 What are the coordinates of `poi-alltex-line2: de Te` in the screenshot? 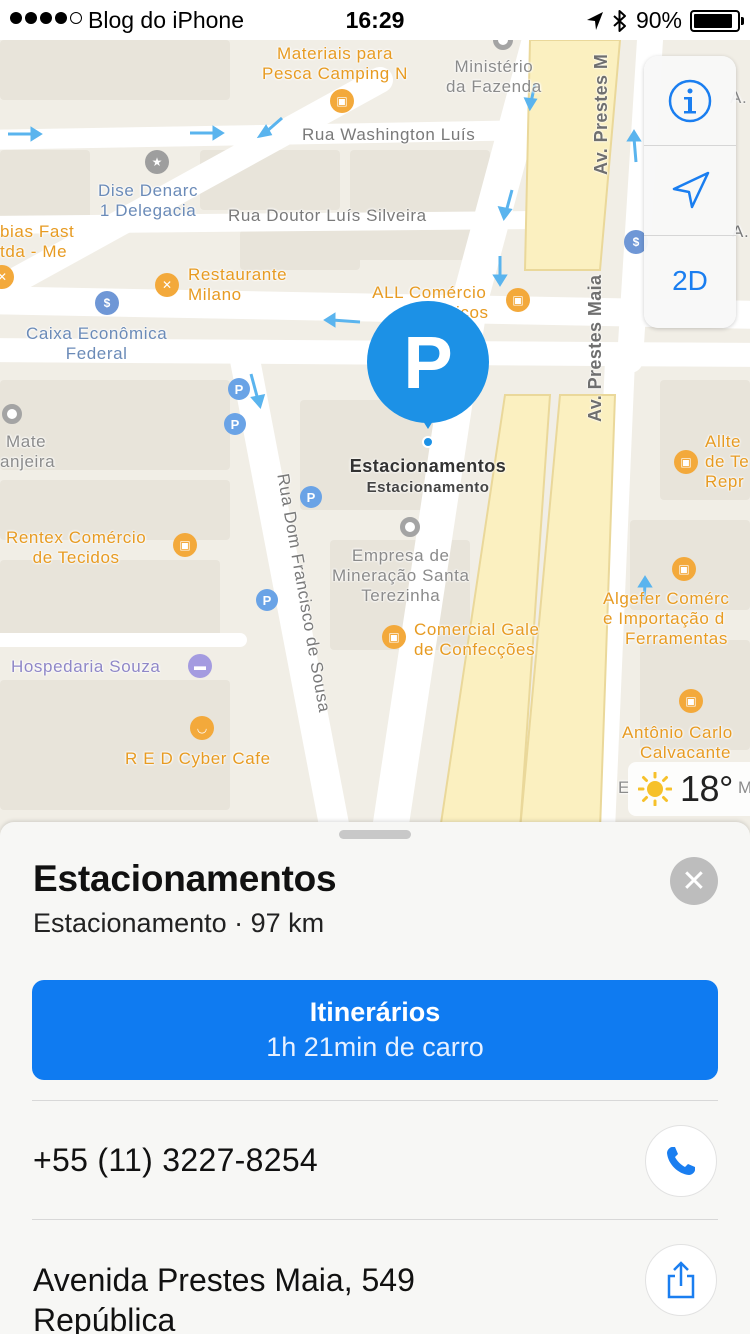 It's located at (727, 461).